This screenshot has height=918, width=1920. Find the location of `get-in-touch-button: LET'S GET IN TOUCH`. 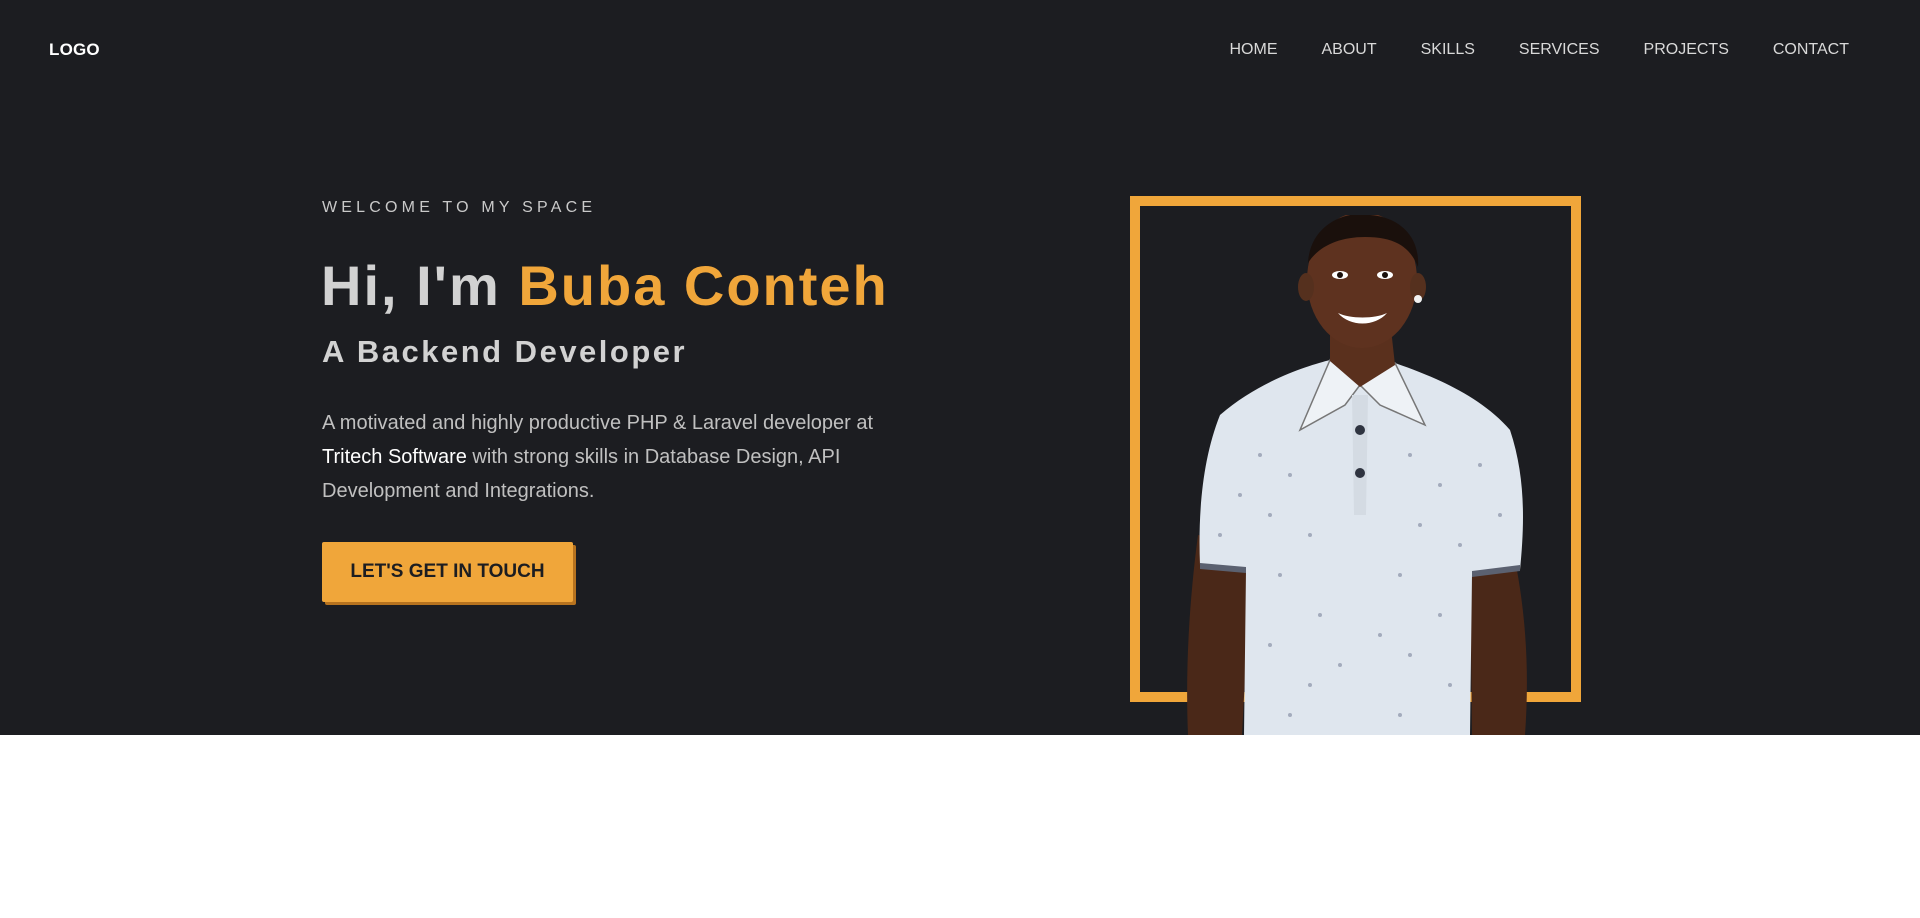

get-in-touch-button: LET'S GET IN TOUCH is located at coordinates (447, 572).